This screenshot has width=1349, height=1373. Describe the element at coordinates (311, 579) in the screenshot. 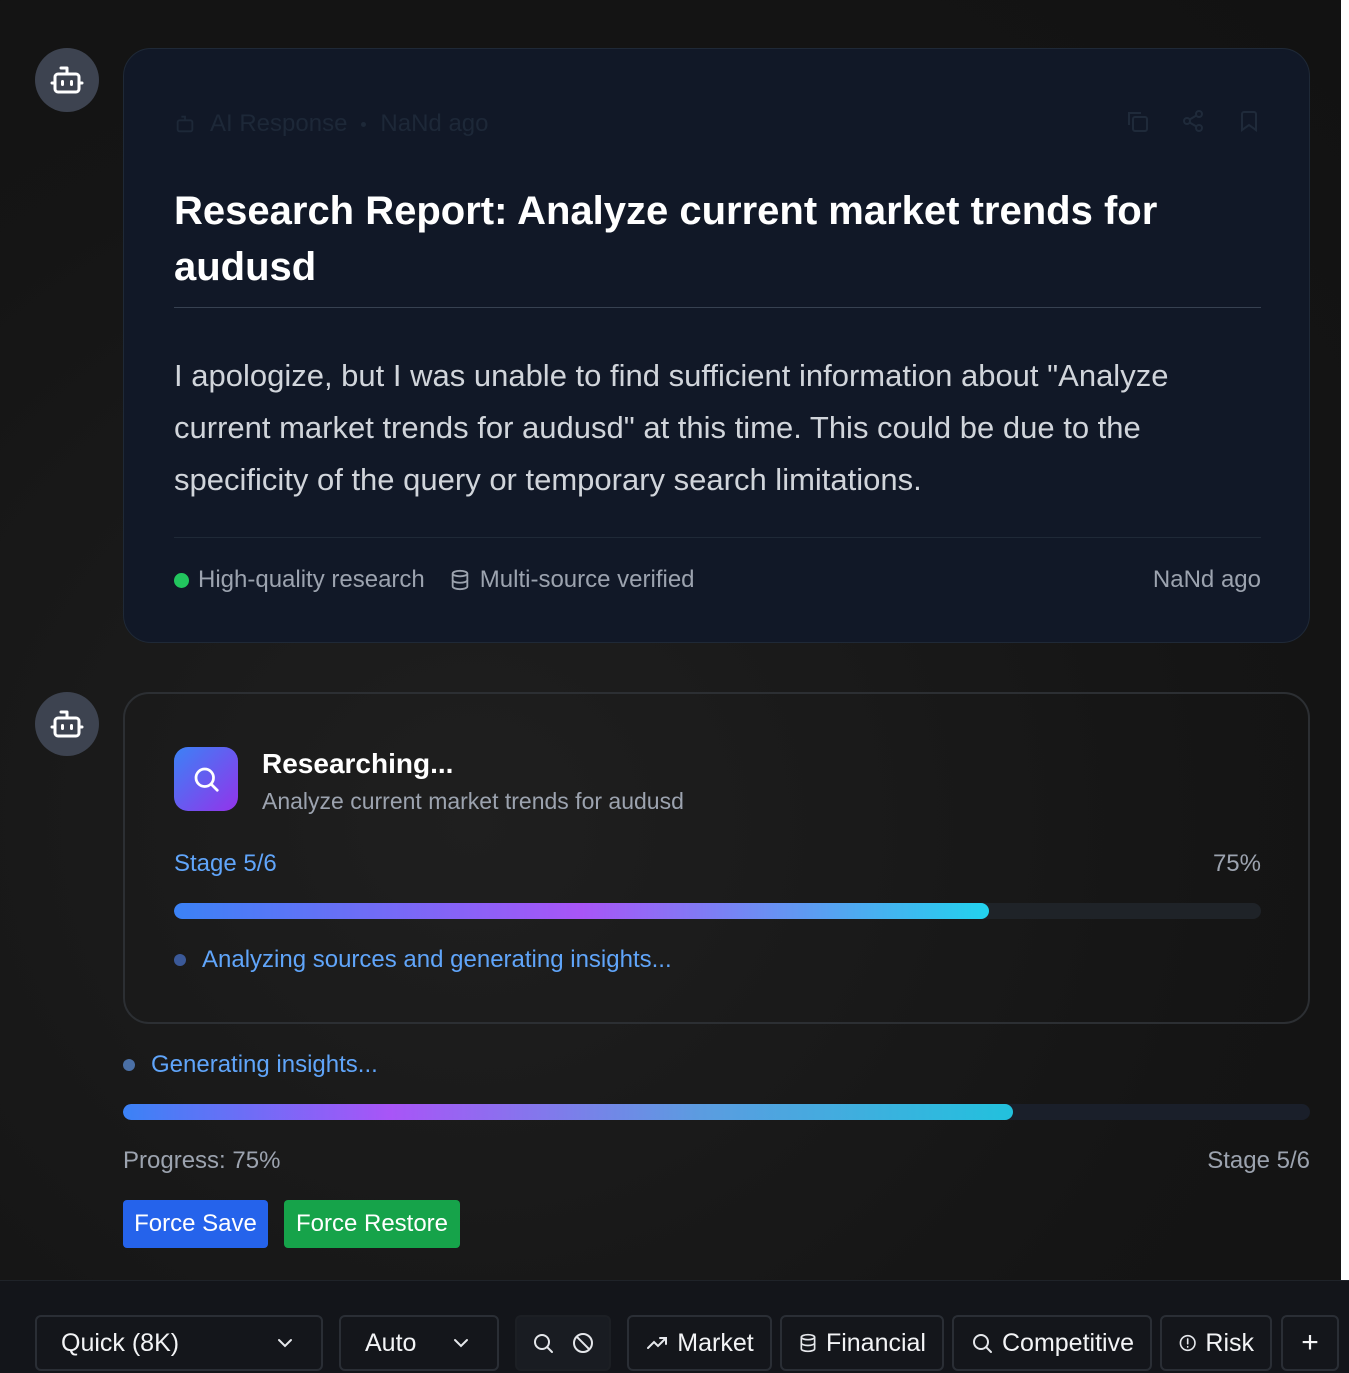

I see `quality-label: High-quality research` at that location.